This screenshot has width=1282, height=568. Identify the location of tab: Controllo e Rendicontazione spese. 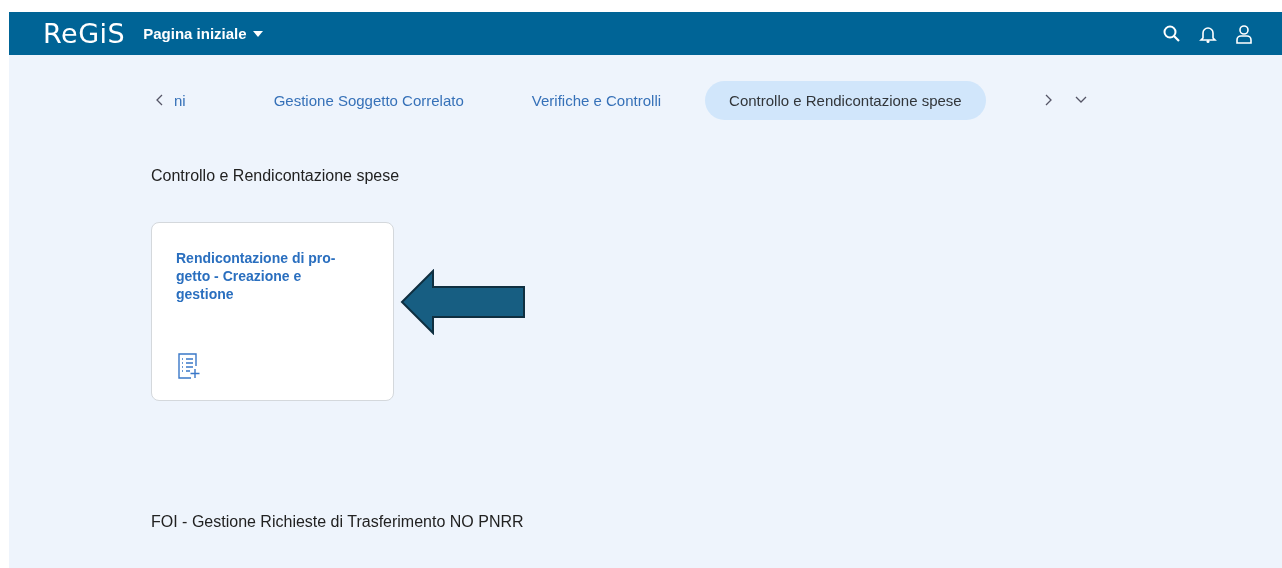
(845, 100).